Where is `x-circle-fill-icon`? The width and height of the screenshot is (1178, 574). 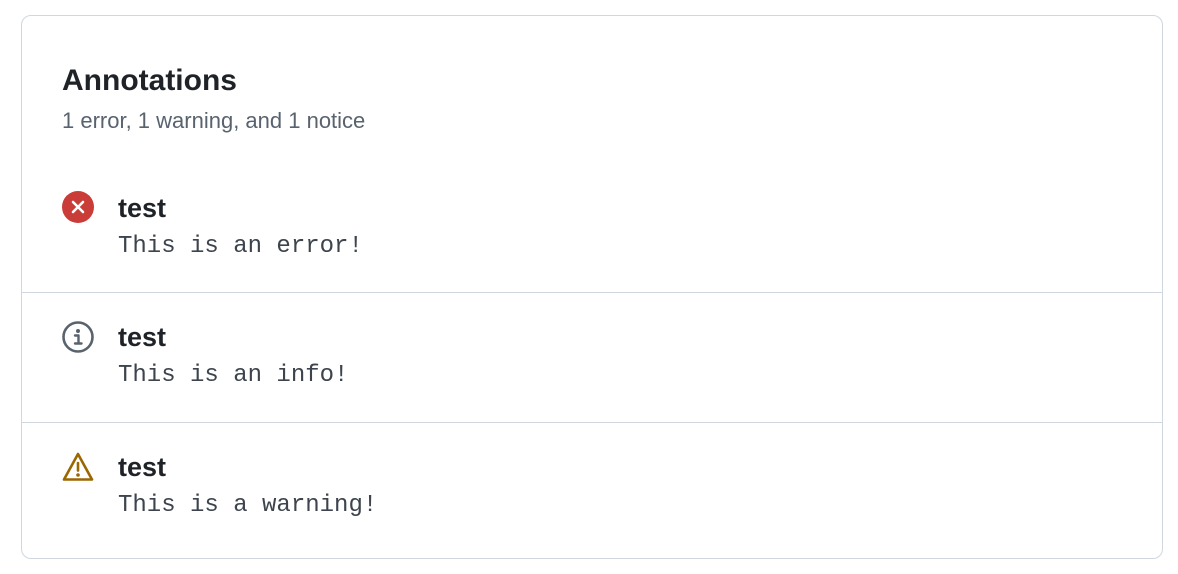
x-circle-fill-icon is located at coordinates (78, 207).